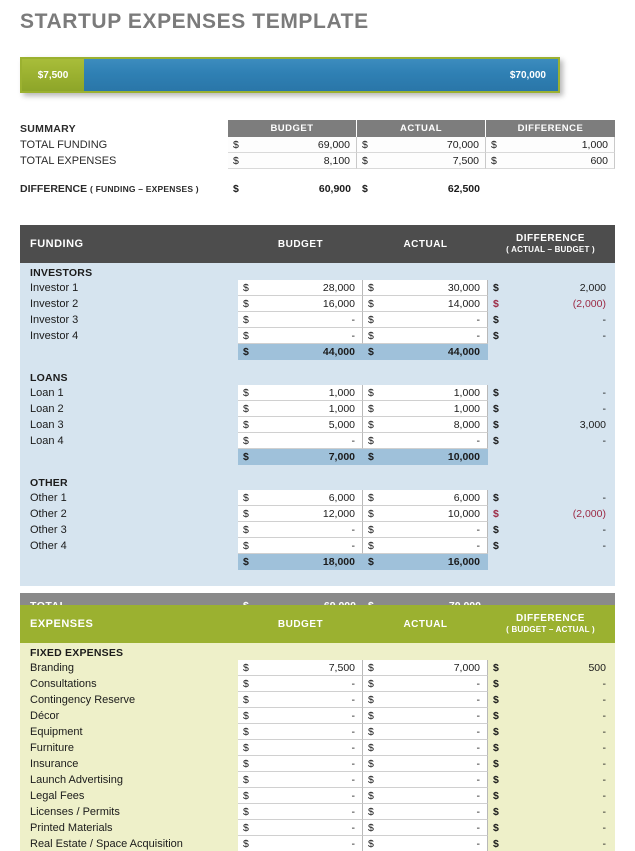 This screenshot has width=635, height=851. I want to click on cell-actual: $30,000, so click(425, 288).